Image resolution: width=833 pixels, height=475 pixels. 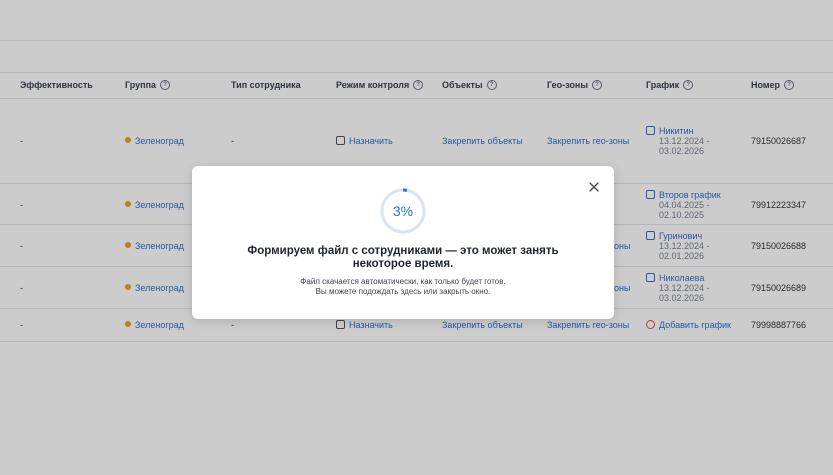 I want to click on progress-percent: 3%, so click(x=403, y=211).